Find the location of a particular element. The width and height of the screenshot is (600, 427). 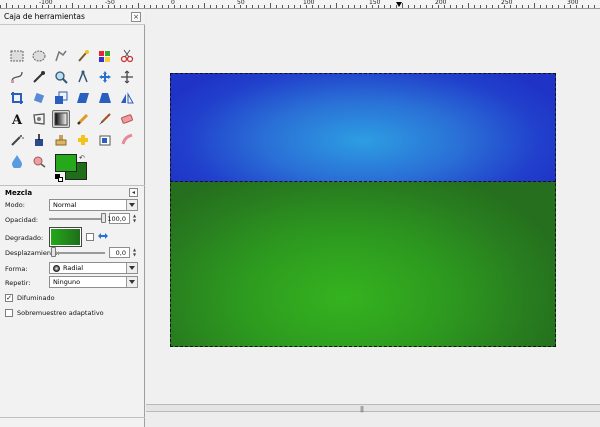

offset-slider is located at coordinates (79, 253).